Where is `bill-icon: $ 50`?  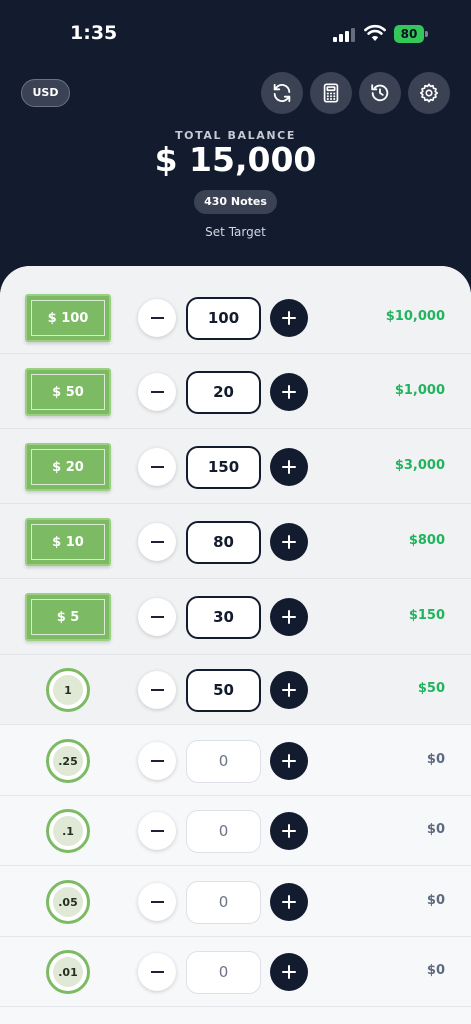
bill-icon: $ 50 is located at coordinates (68, 392).